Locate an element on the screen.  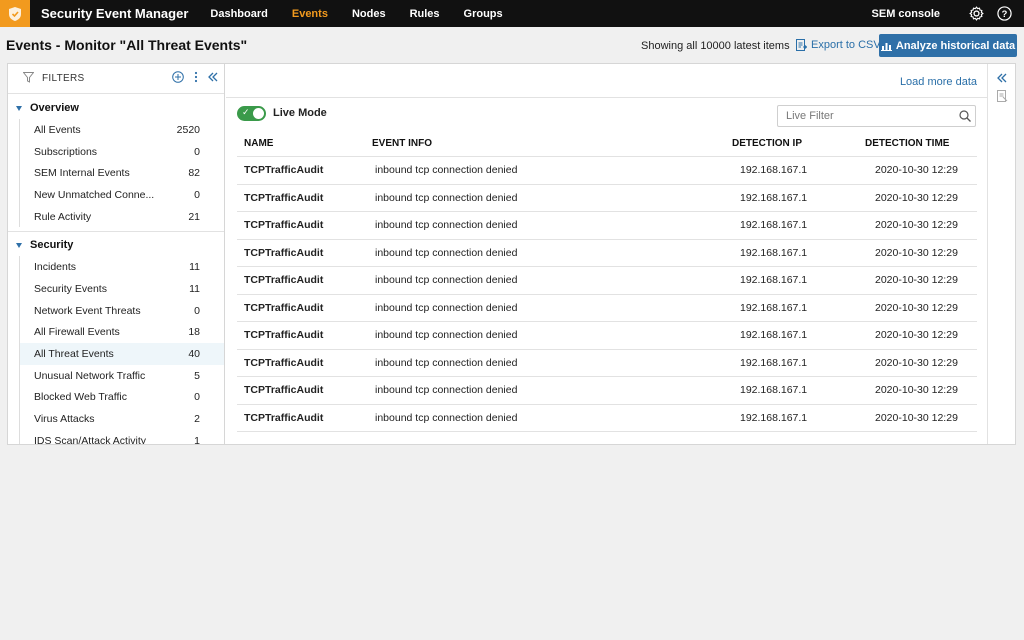
live-mode-toggle: ✓ is located at coordinates (251, 113).